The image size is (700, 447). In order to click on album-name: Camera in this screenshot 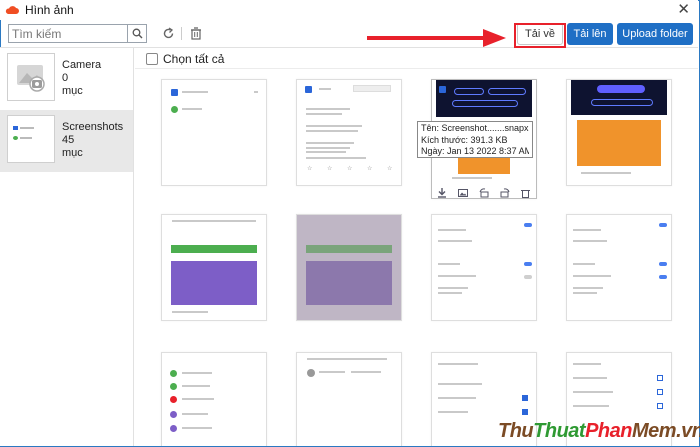, I will do `click(82, 65)`.